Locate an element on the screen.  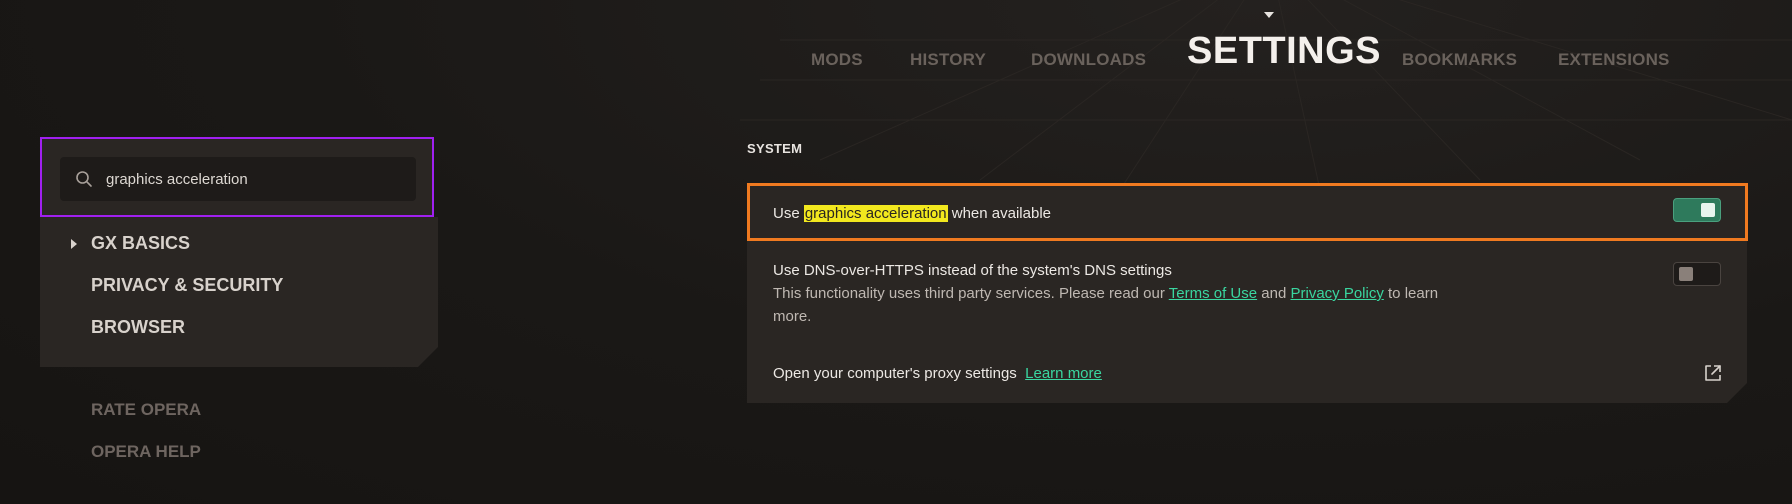
tab-bookmarks: BOOKMARKS is located at coordinates (1459, 60).